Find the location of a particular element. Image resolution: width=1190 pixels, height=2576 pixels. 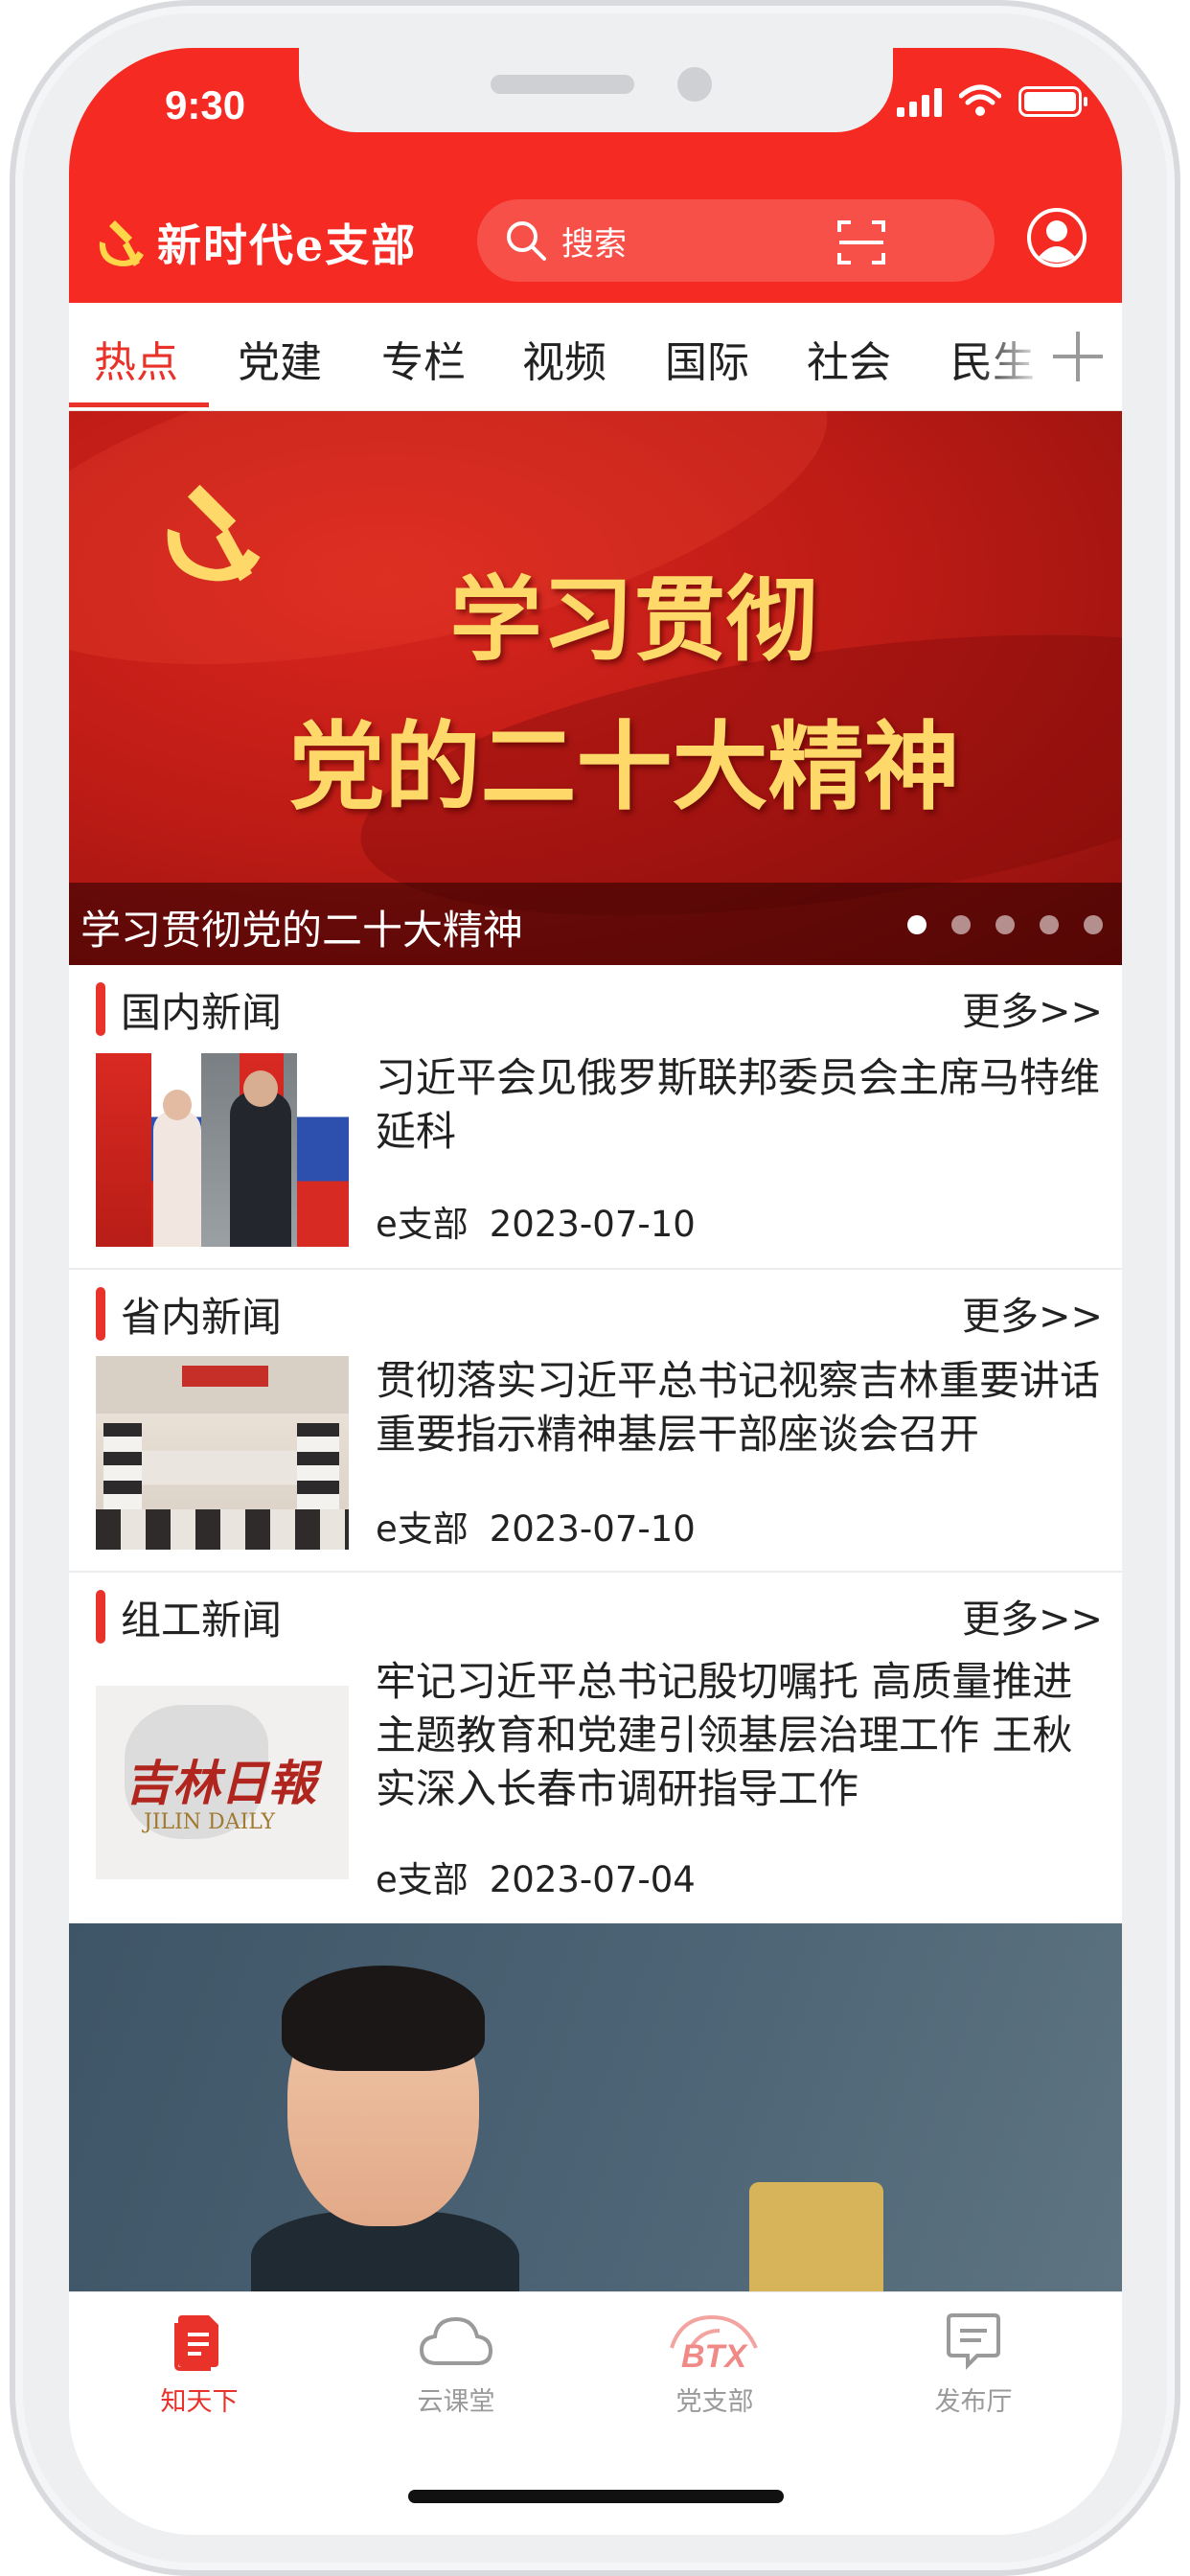

search-input: 搜索 is located at coordinates (736, 240).